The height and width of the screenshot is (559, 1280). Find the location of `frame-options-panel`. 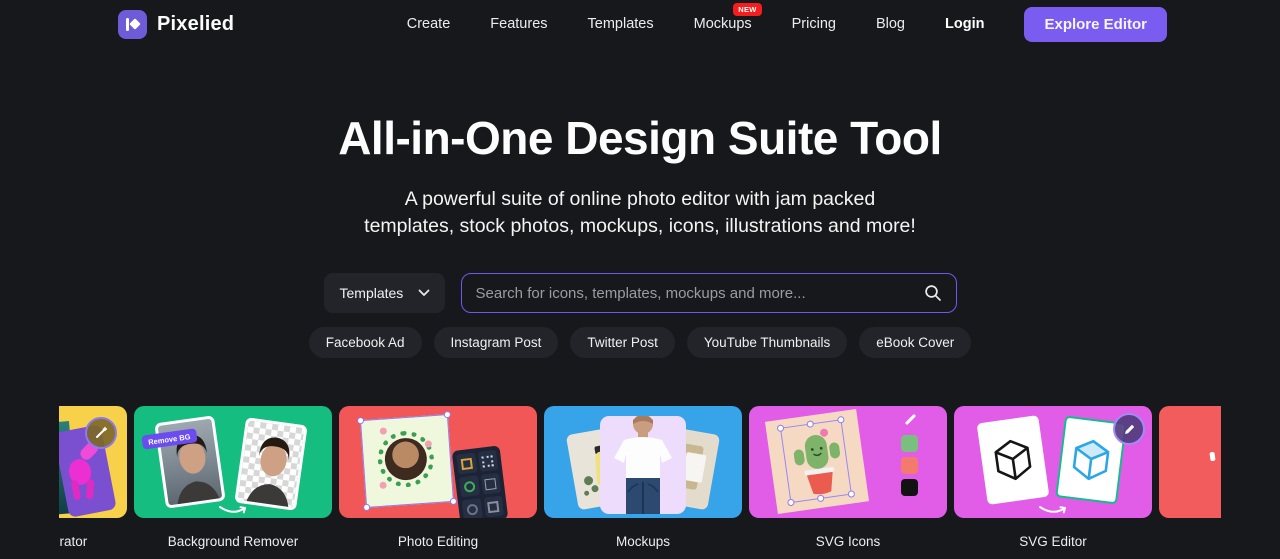

frame-options-panel is located at coordinates (480, 481).